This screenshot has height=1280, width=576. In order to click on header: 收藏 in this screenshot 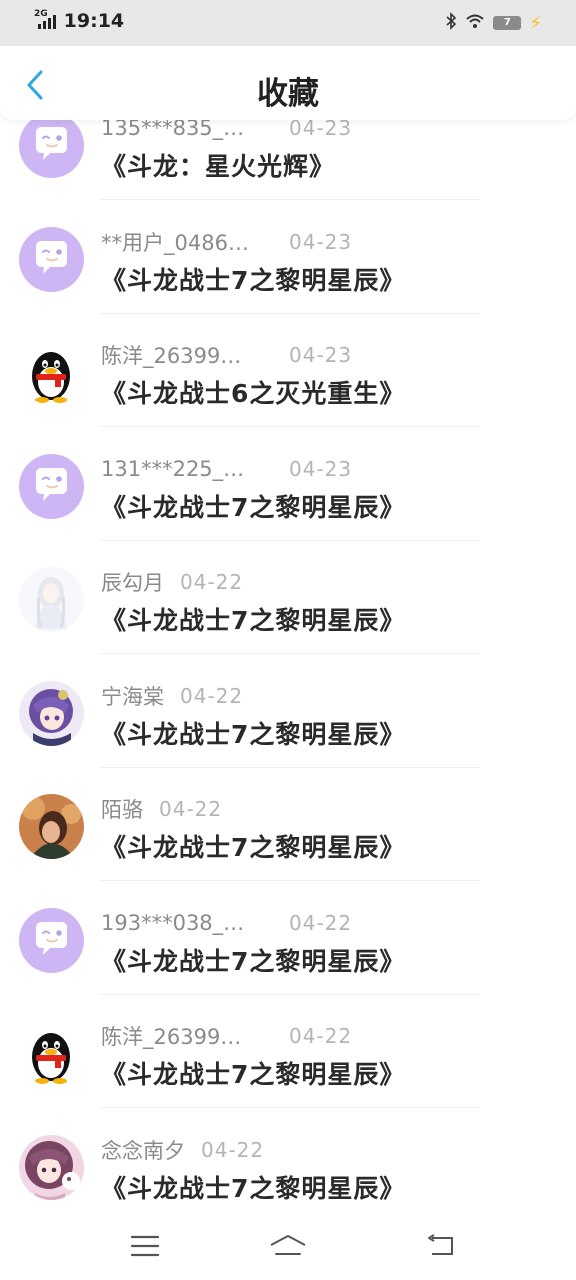, I will do `click(288, 83)`.